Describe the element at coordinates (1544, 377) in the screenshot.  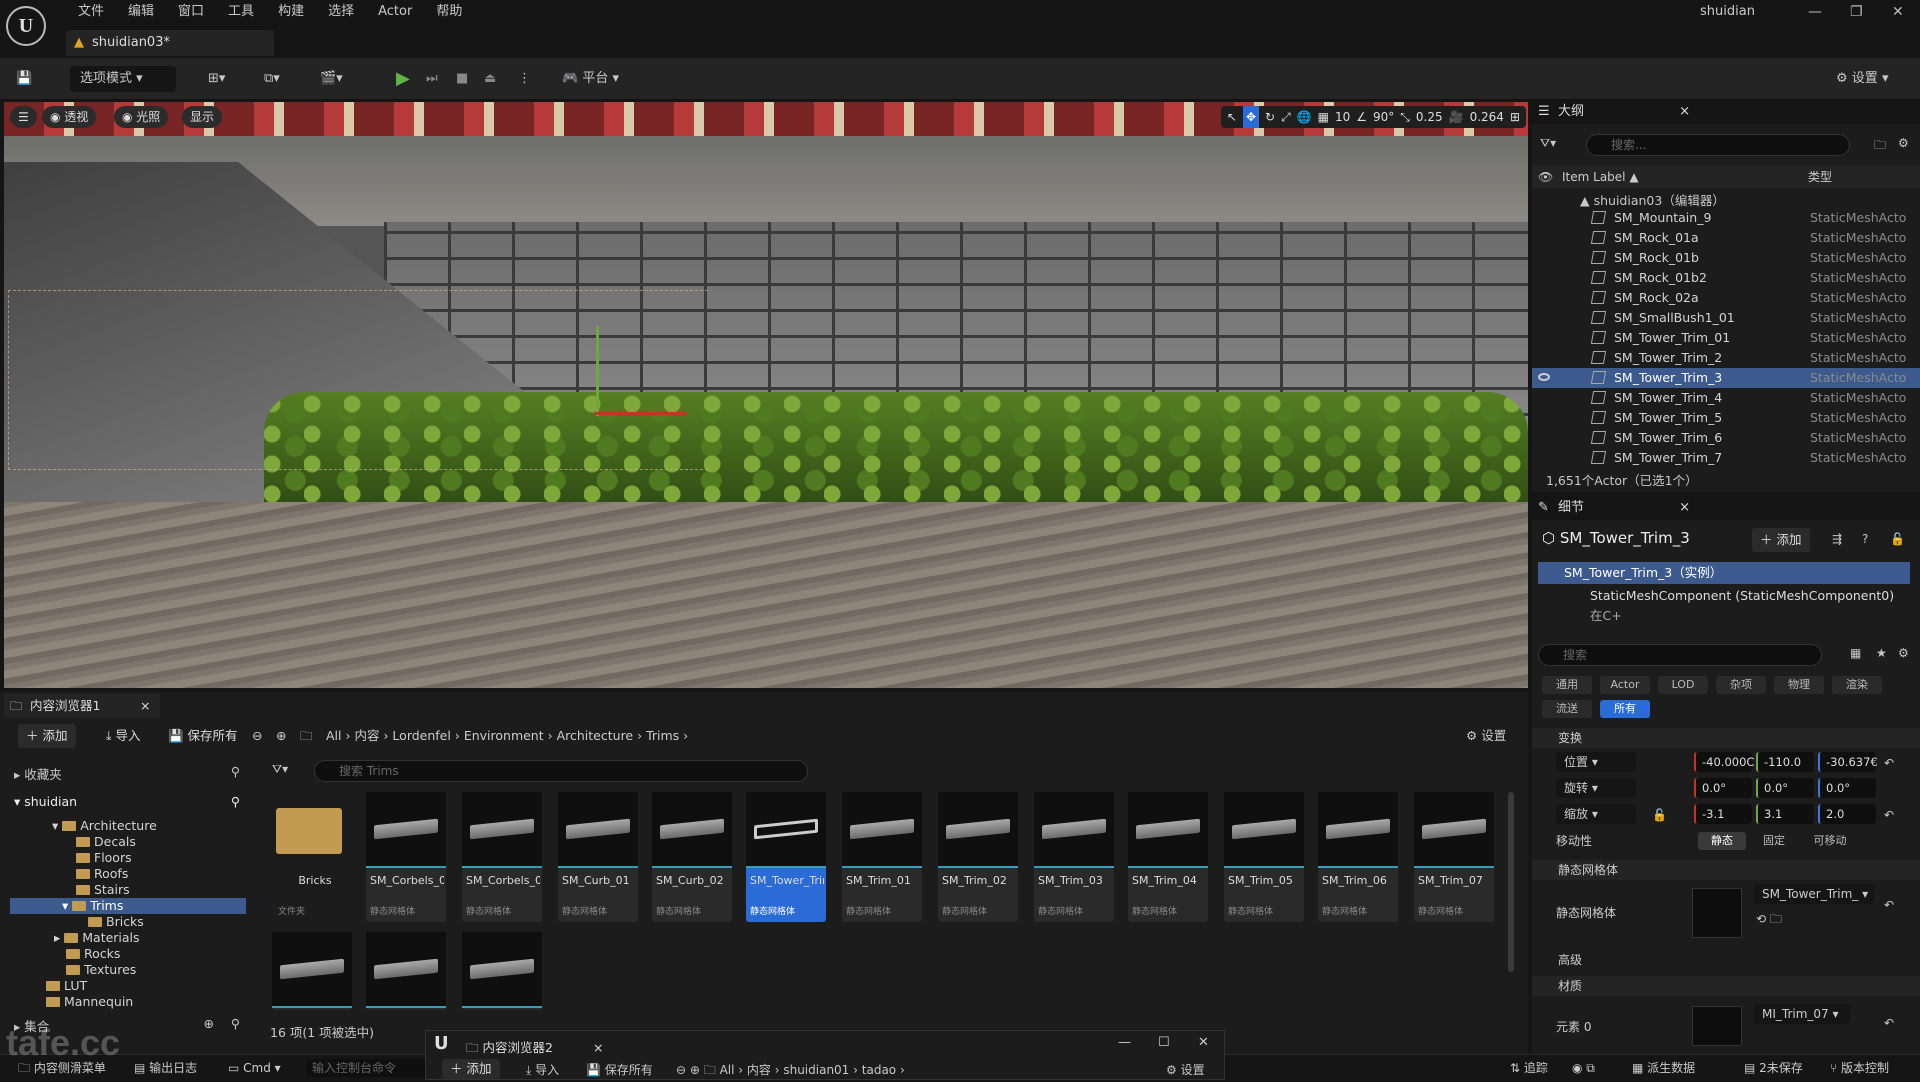
I see `eye-icon` at that location.